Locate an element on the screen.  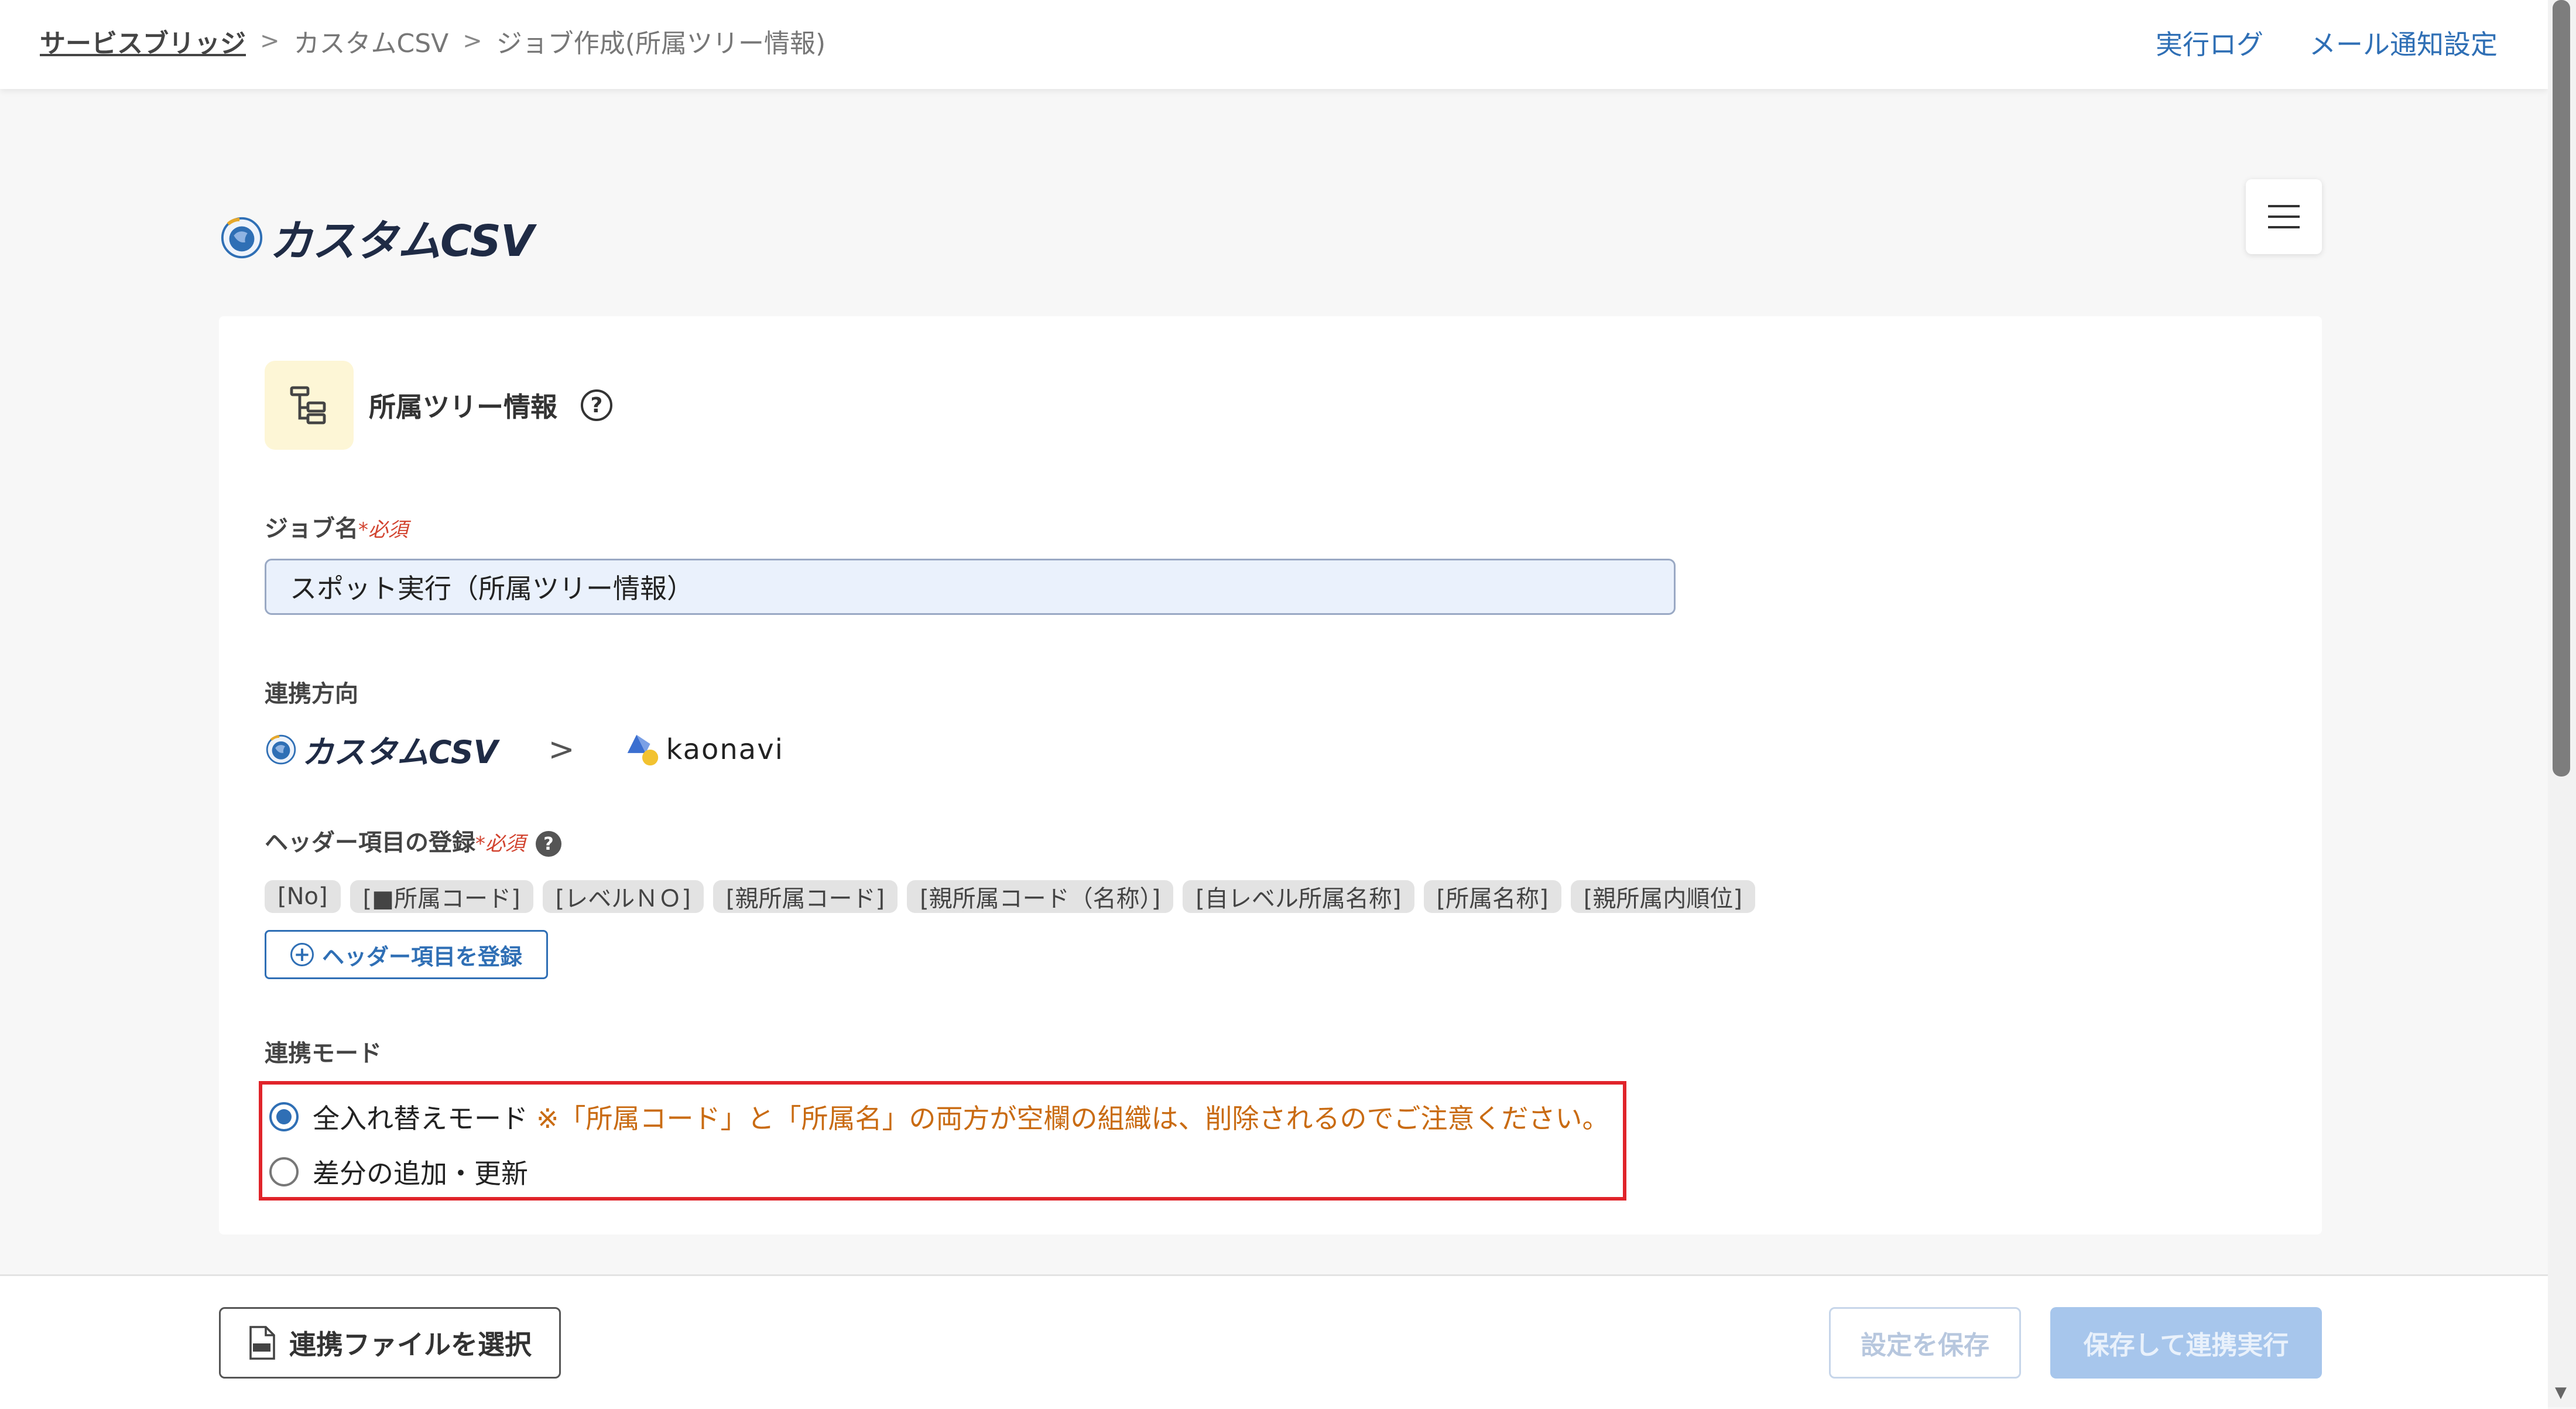
radio-full-replace is located at coordinates (284, 1116).